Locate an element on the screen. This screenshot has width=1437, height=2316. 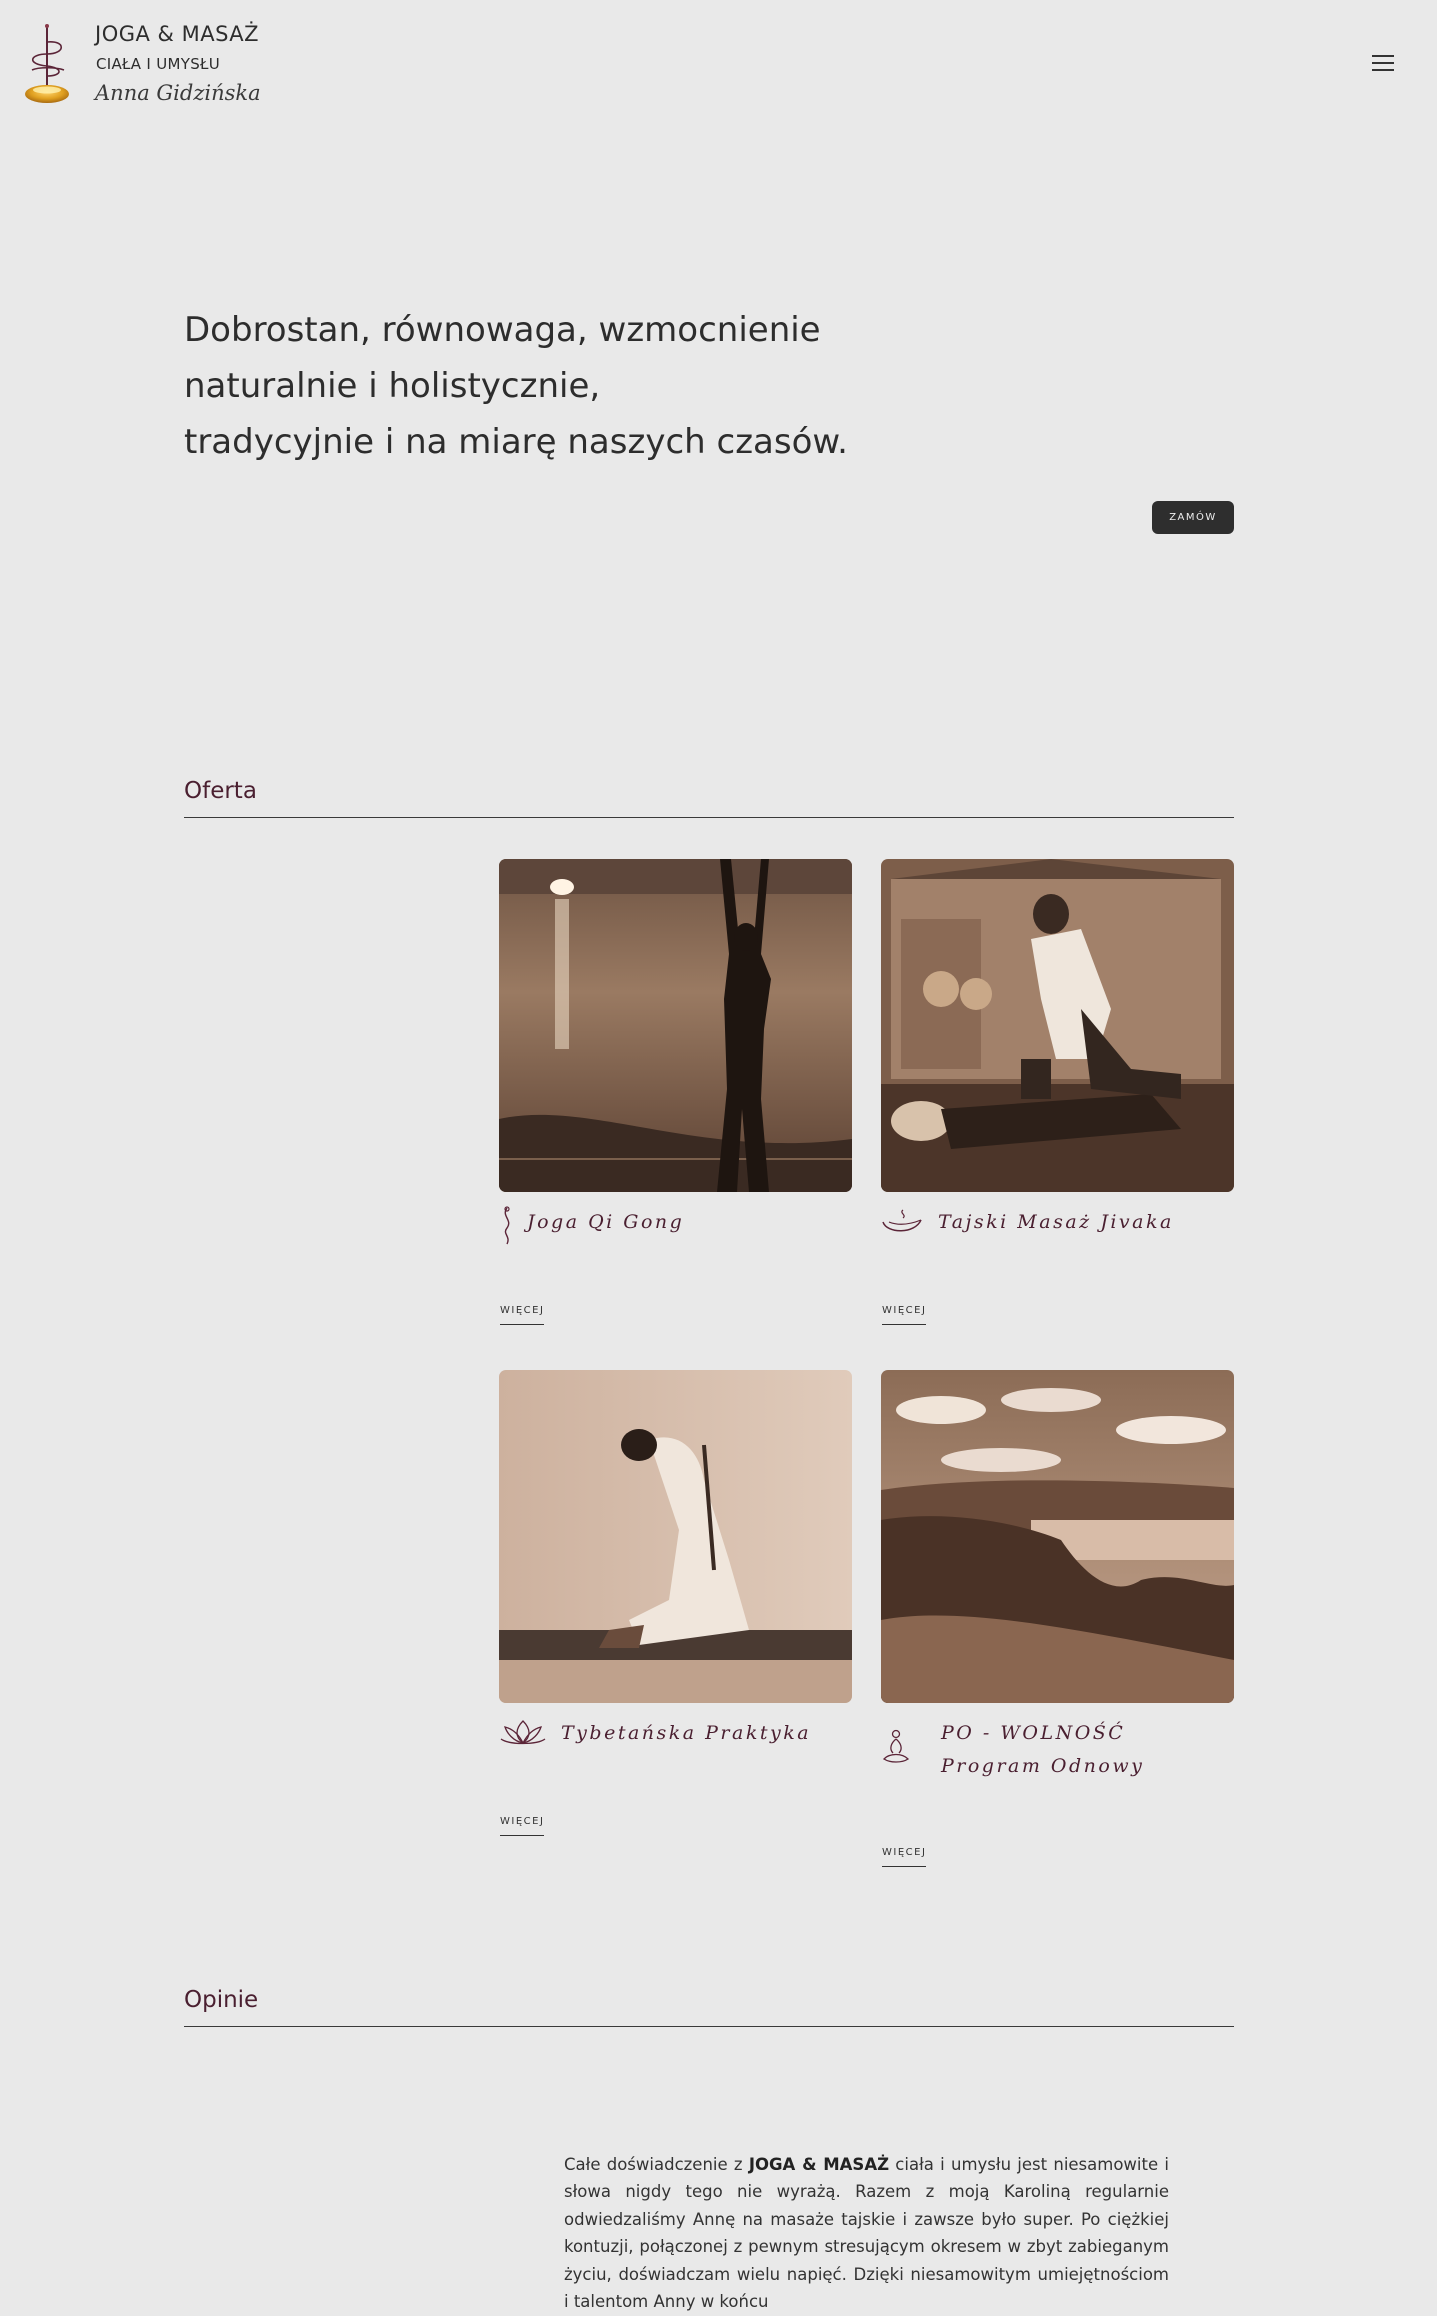
offer-head: Tajski Masaż Jivaka is located at coordinates (1057, 1226).